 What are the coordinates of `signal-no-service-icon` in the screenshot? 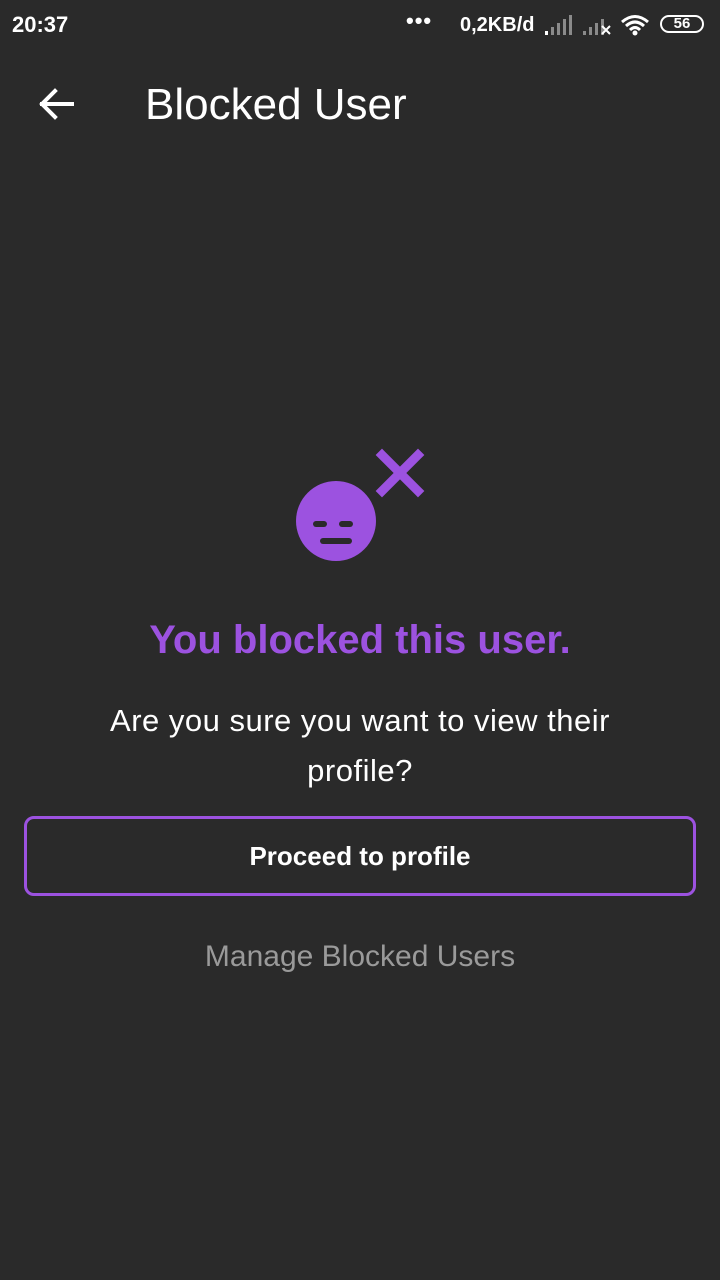 It's located at (597, 27).